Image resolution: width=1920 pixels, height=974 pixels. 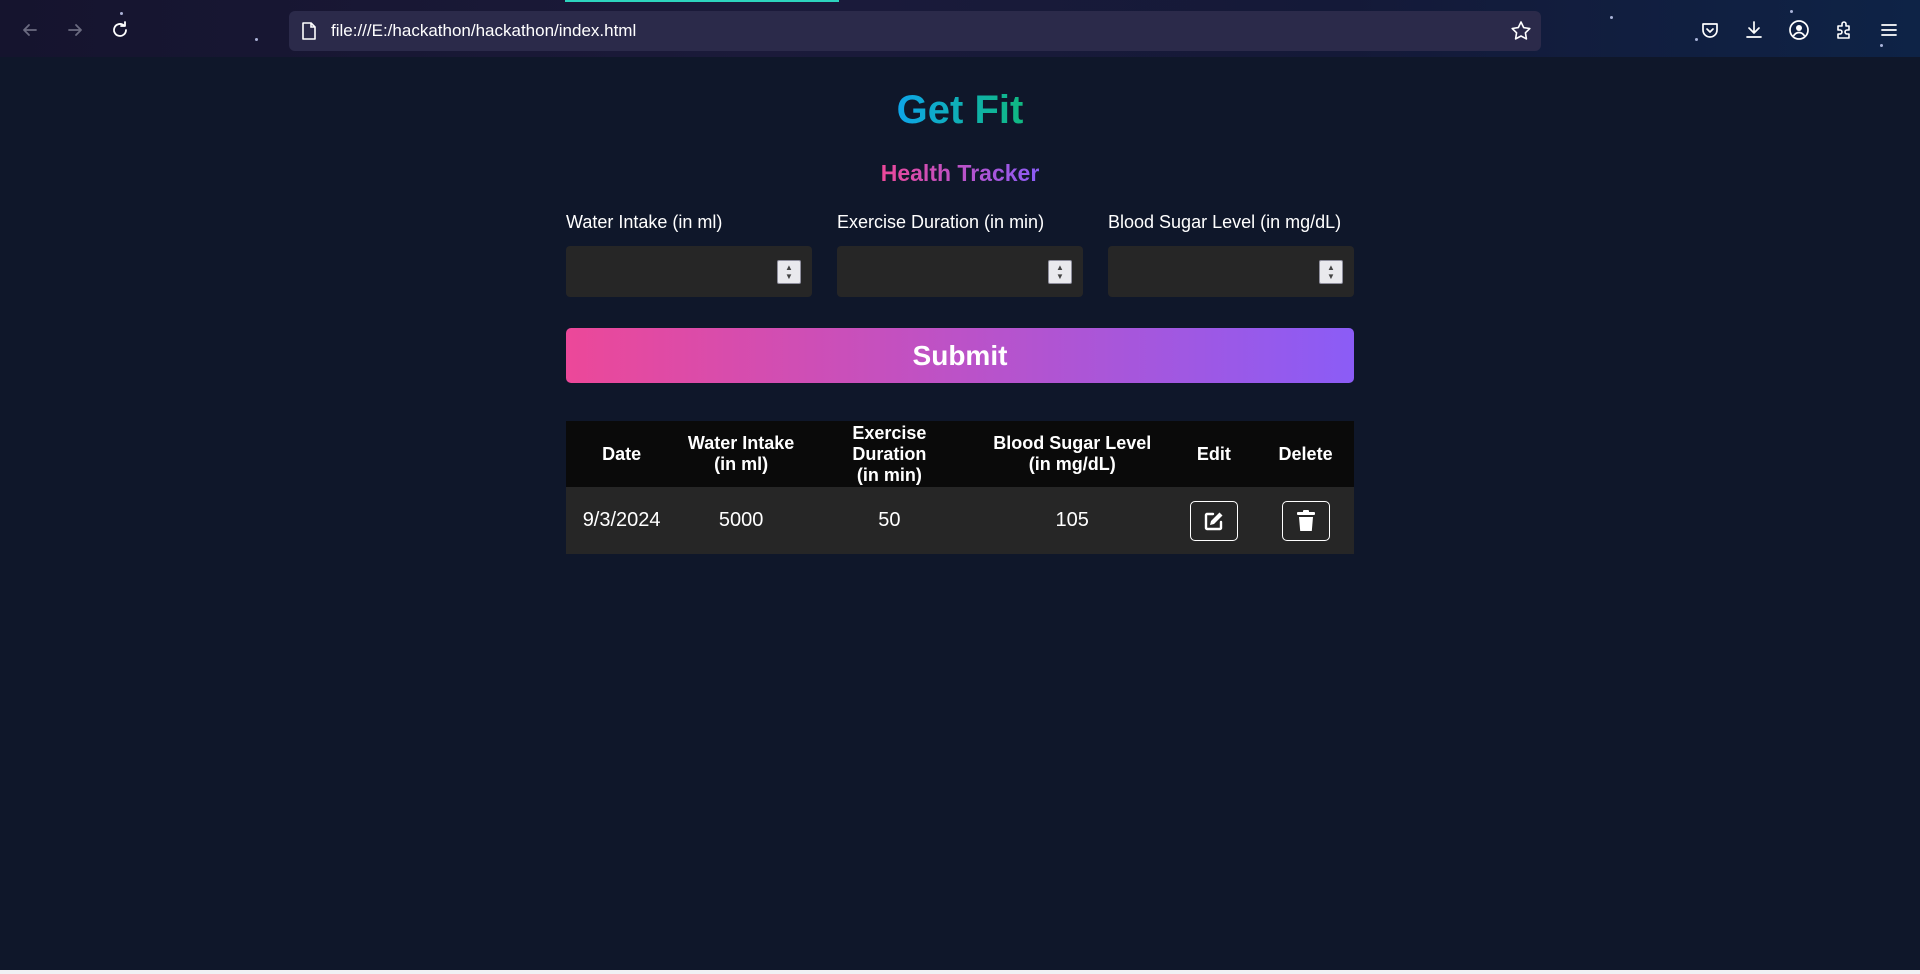 I want to click on page-subtitle-text: Health Tracker, so click(x=960, y=173).